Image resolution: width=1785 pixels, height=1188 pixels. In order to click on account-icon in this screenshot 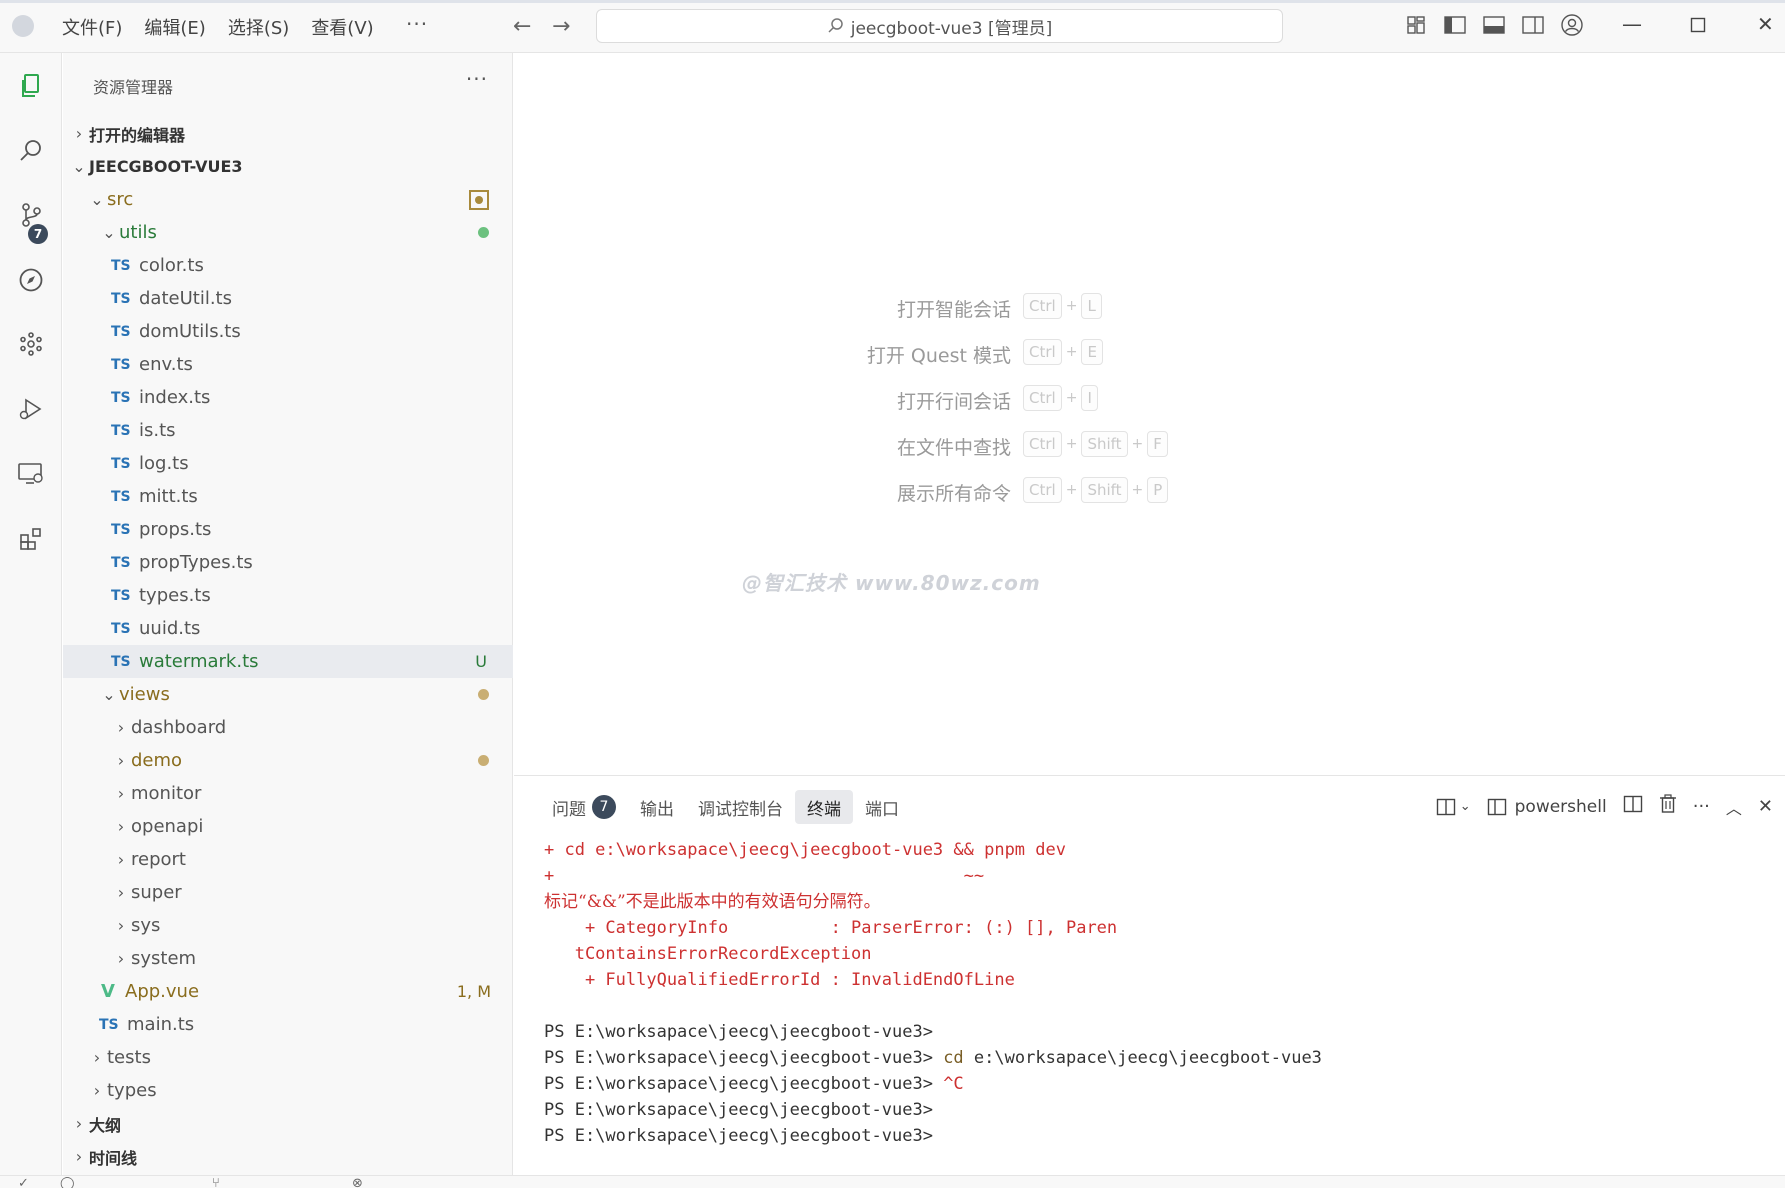, I will do `click(1572, 25)`.